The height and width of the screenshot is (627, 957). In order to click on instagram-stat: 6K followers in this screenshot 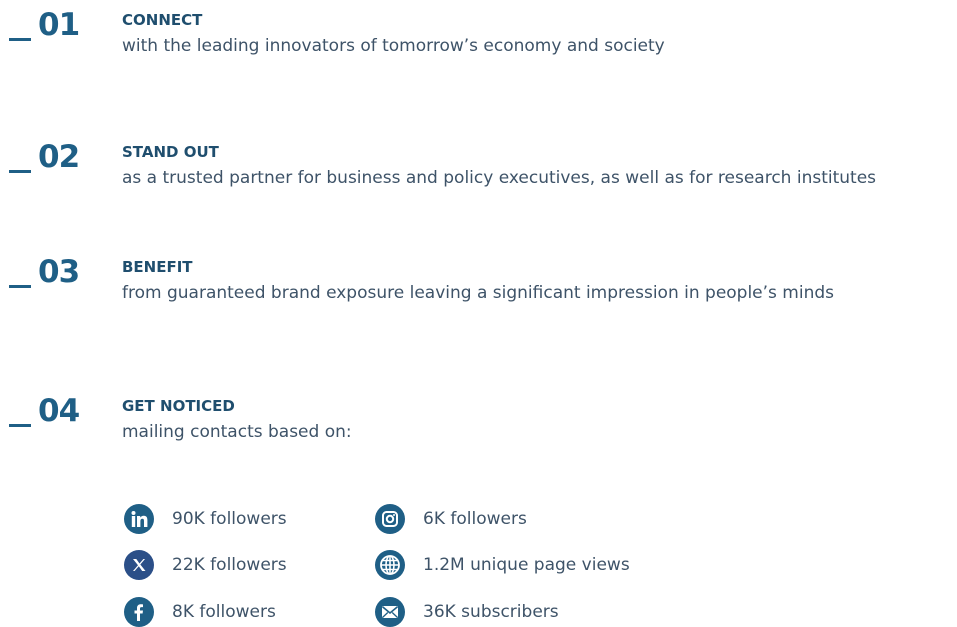, I will do `click(451, 519)`.